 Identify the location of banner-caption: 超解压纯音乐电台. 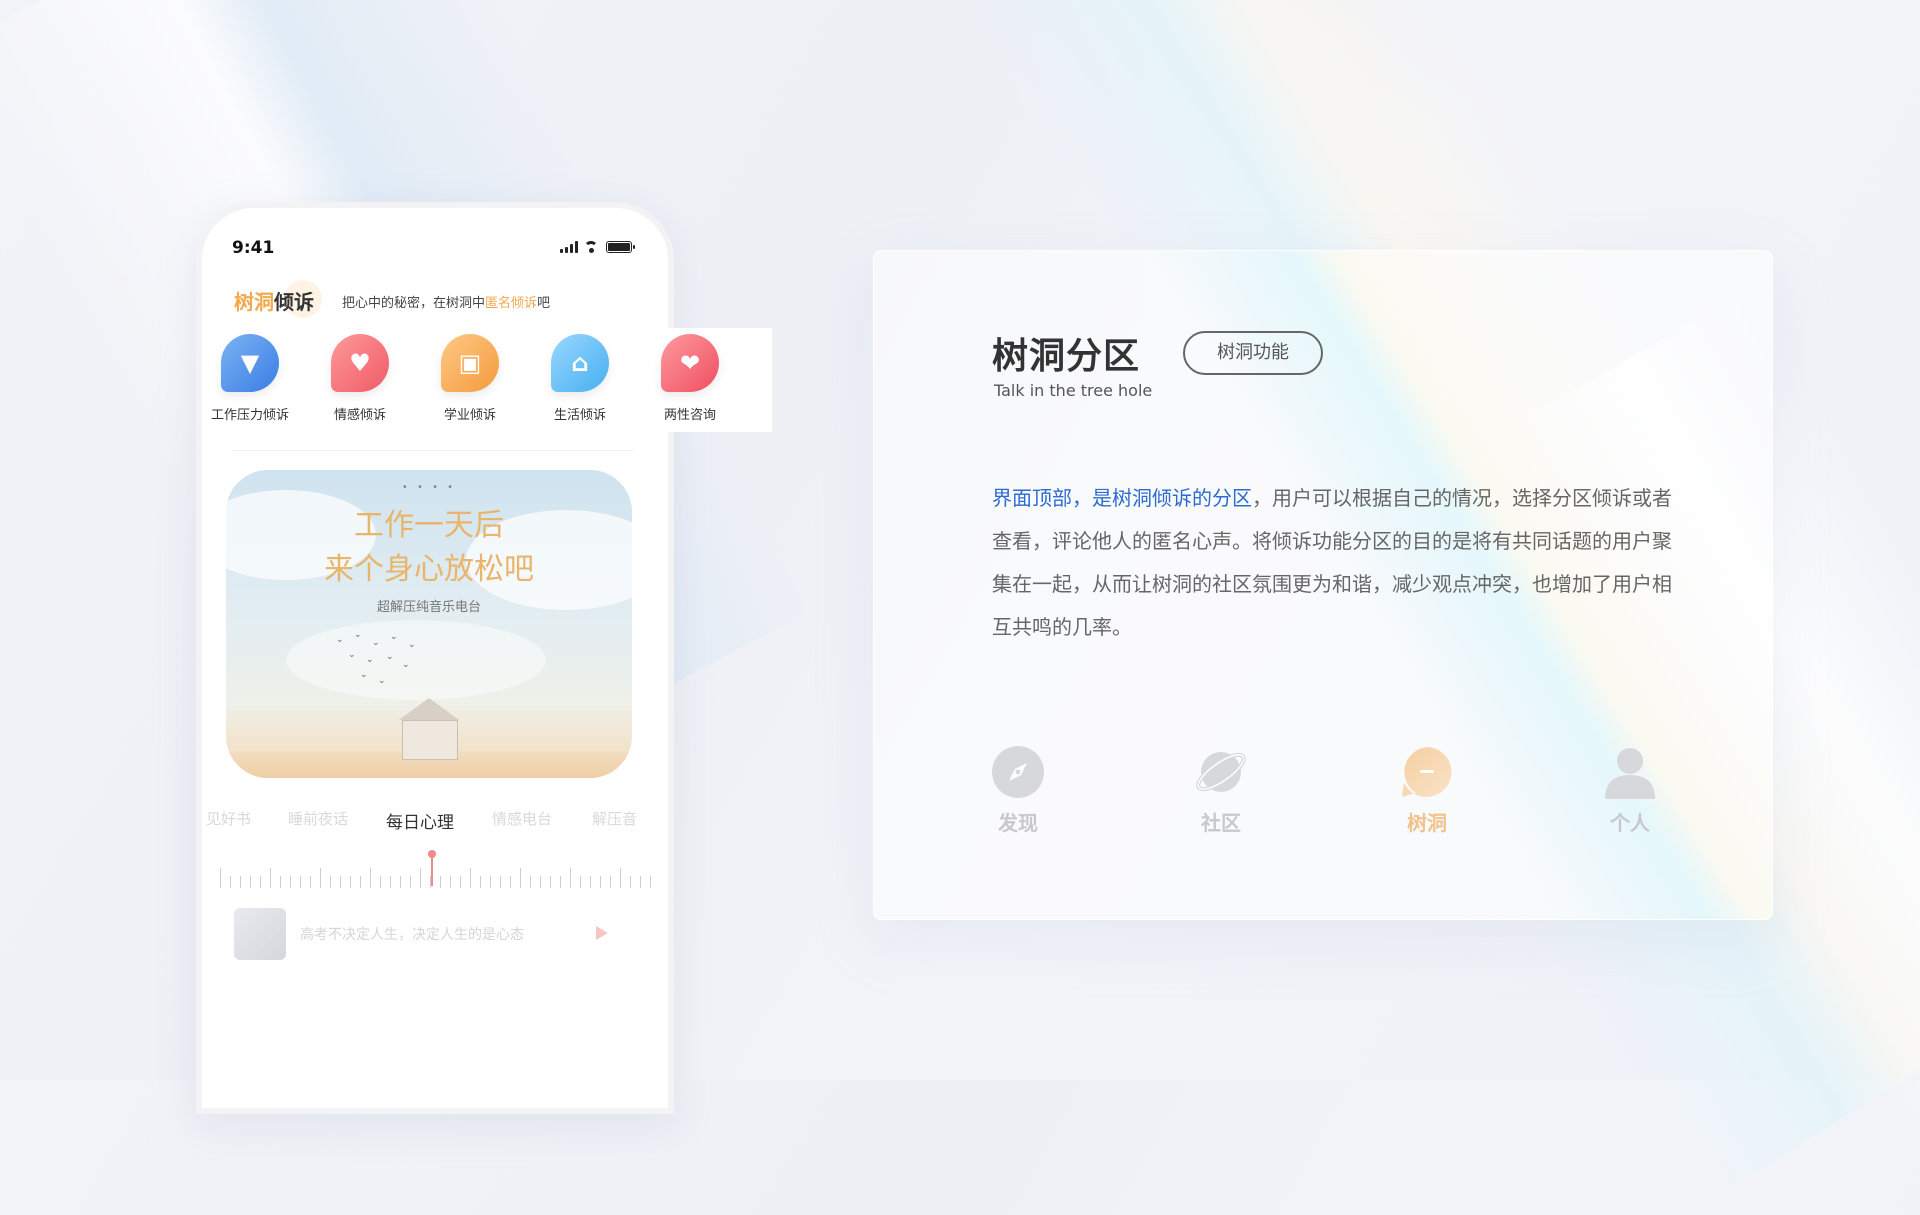
(428, 607).